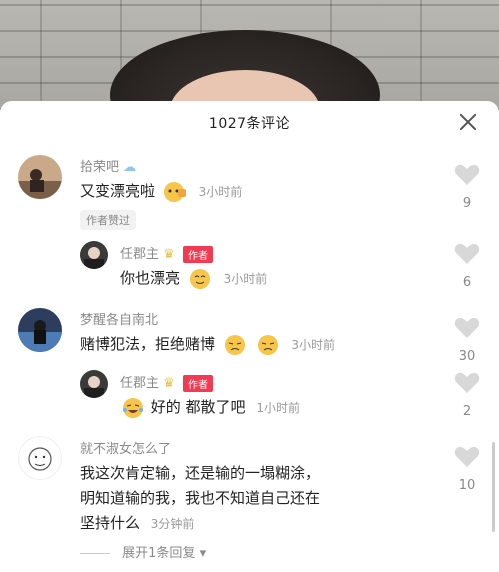 This screenshot has height=572, width=499. Describe the element at coordinates (245, 279) in the screenshot. I see `reply-time: 3小时前` at that location.